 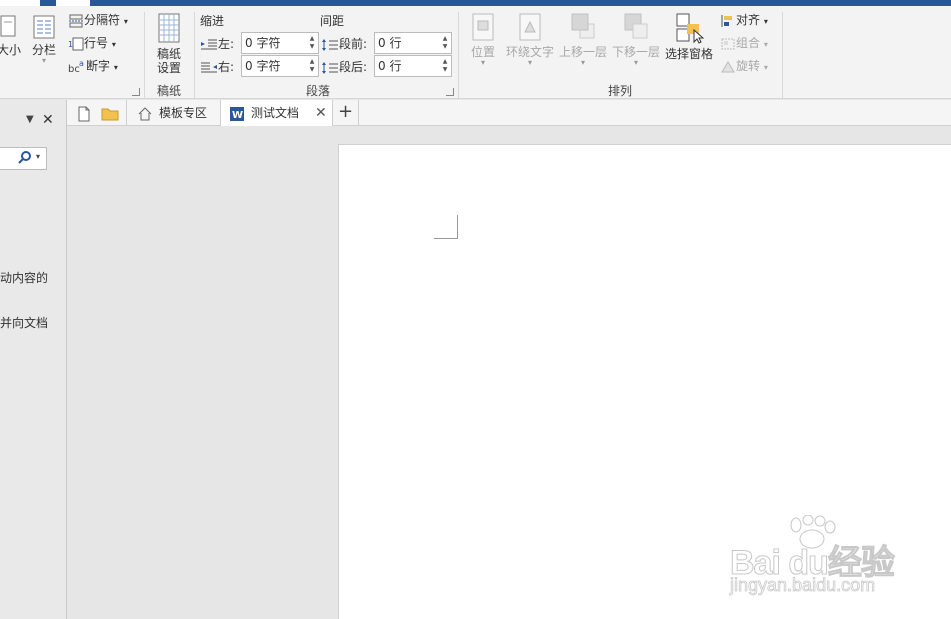 I want to click on spacing-after-icon, so click(x=330, y=67).